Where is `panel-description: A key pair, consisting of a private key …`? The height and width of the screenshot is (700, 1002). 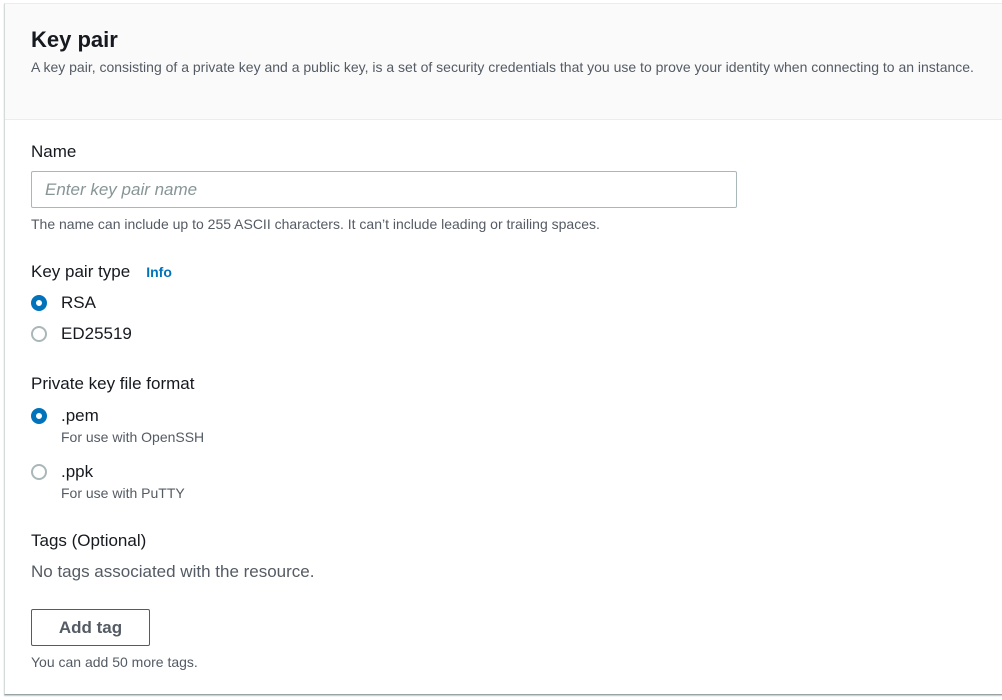 panel-description: A key pair, consisting of a private key … is located at coordinates (502, 67).